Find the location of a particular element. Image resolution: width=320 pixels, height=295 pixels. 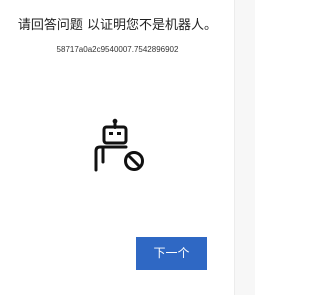

next-button: 下一个 is located at coordinates (171, 253).